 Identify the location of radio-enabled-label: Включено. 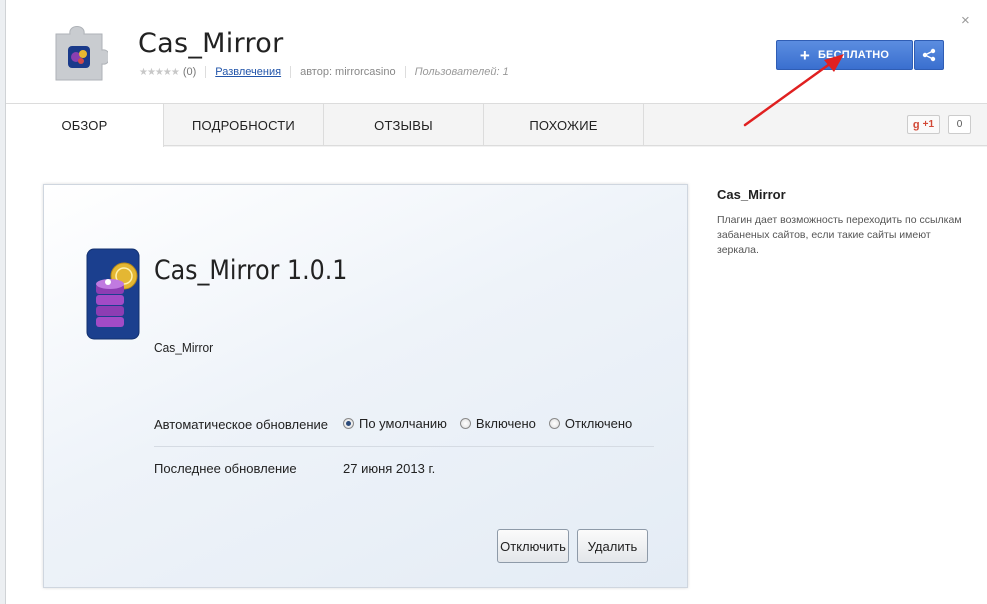
(505, 423).